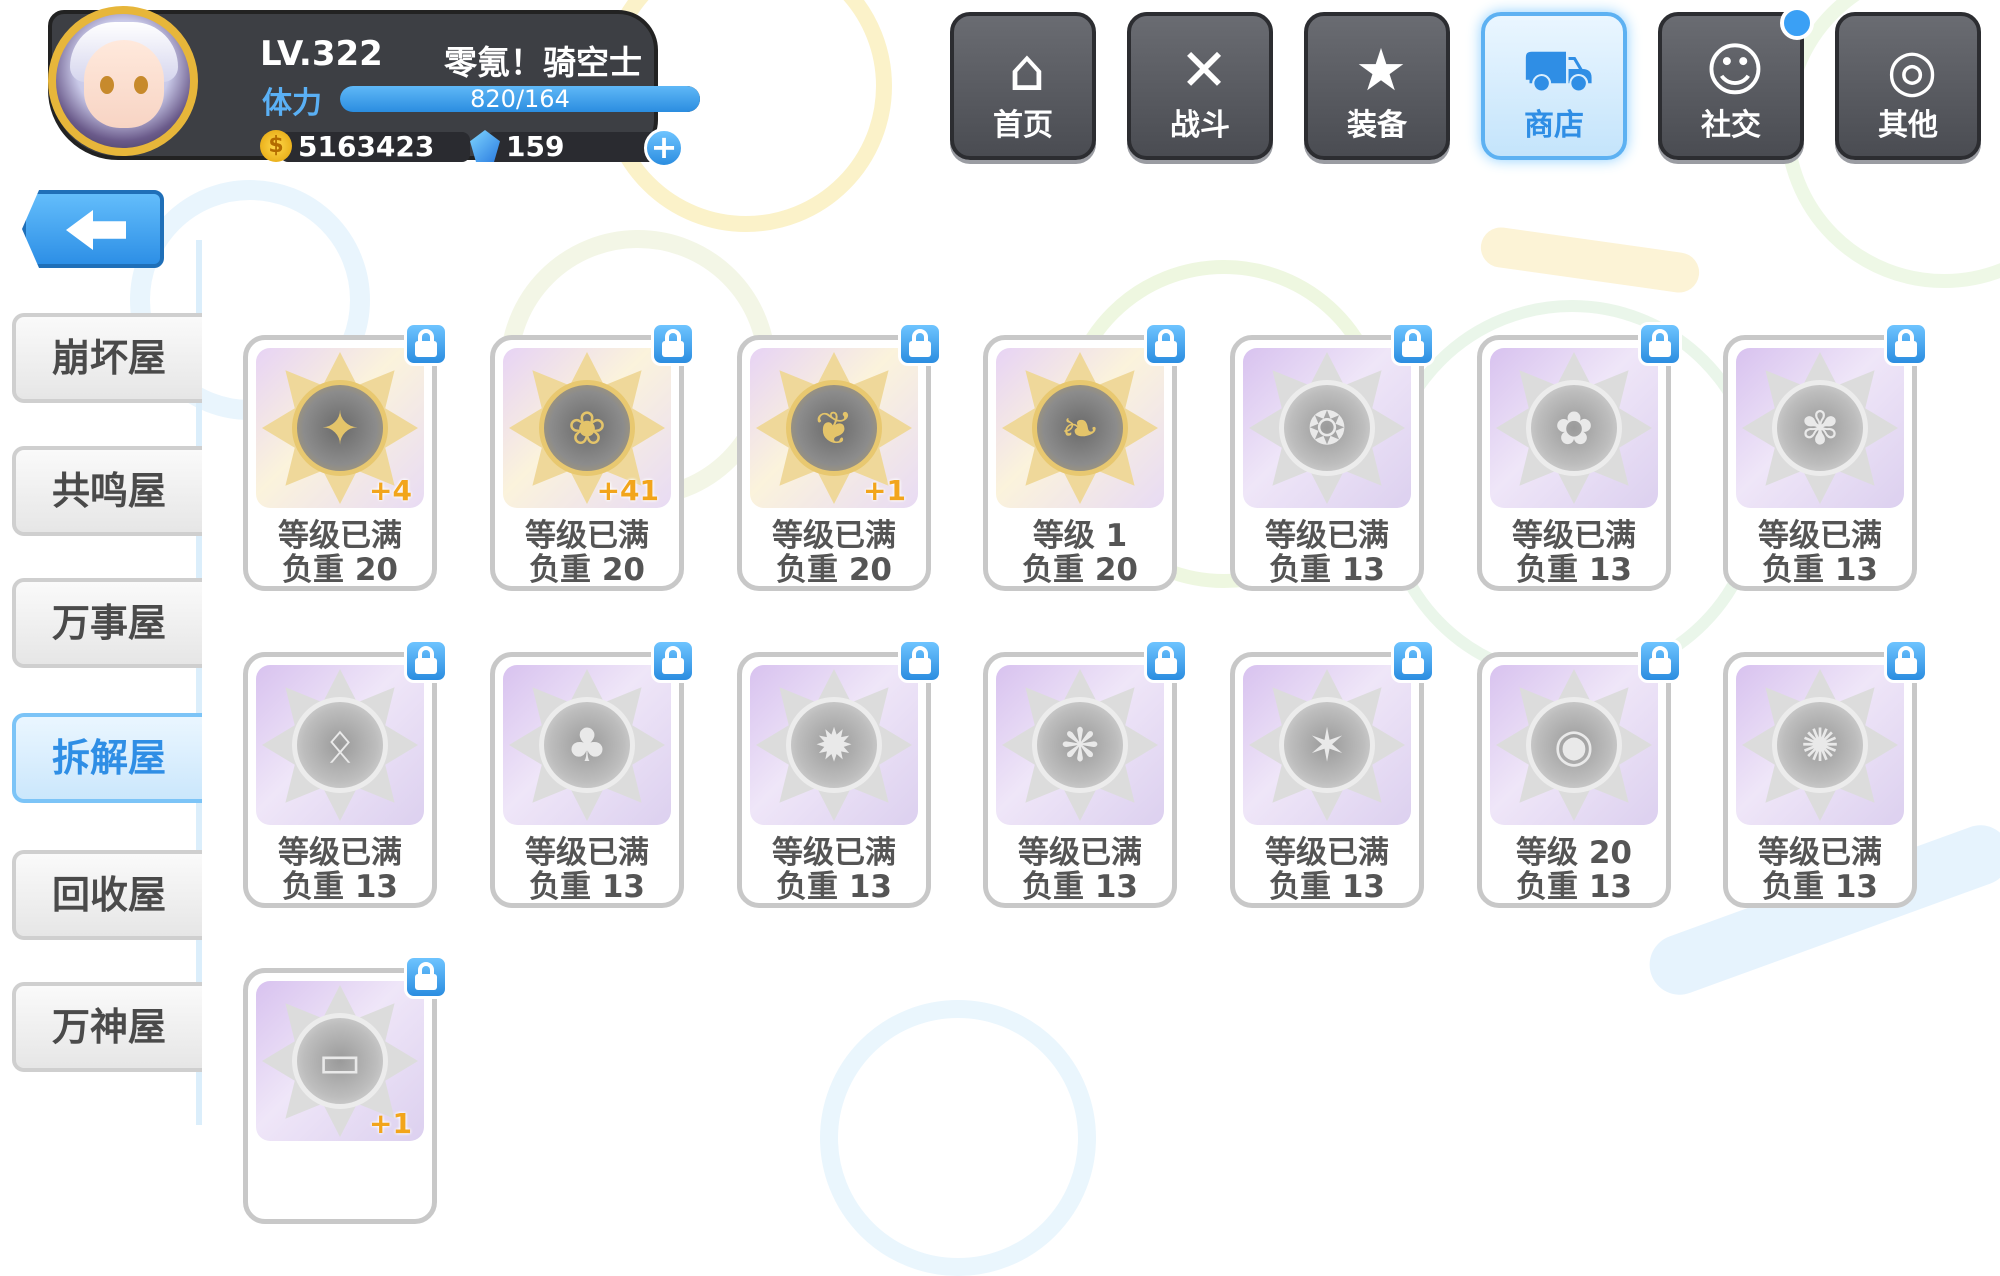  I want to click on stigmata-card: ✶ 等级已满 负重 13, so click(1332, 773).